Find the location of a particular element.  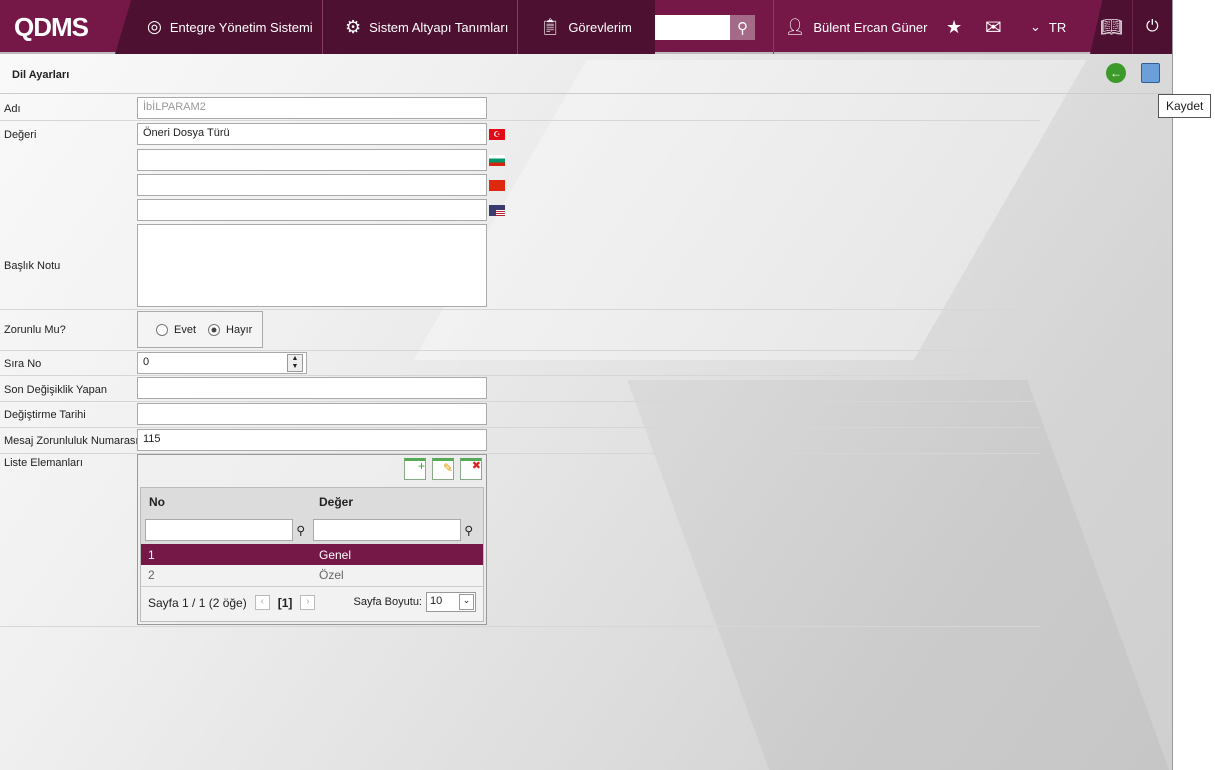

hayir-radio is located at coordinates (214, 329).